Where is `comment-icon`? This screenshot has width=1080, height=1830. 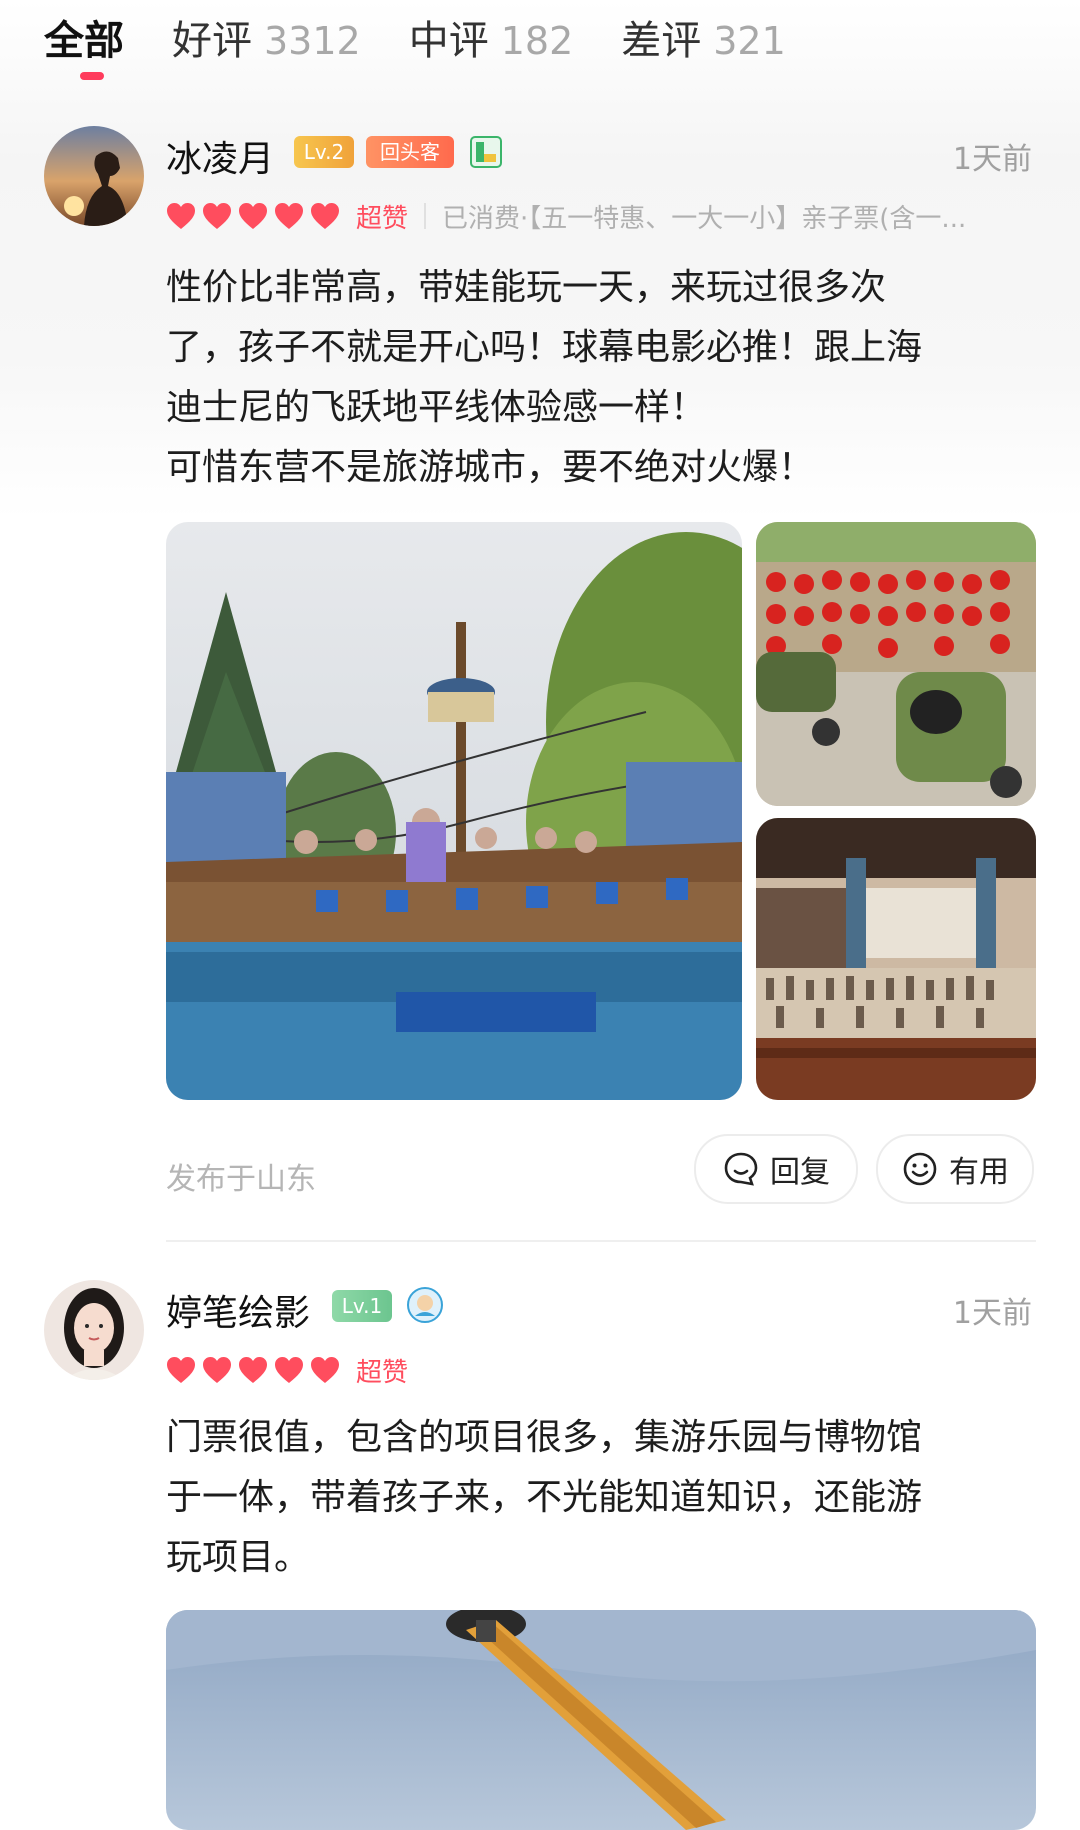 comment-icon is located at coordinates (741, 1169).